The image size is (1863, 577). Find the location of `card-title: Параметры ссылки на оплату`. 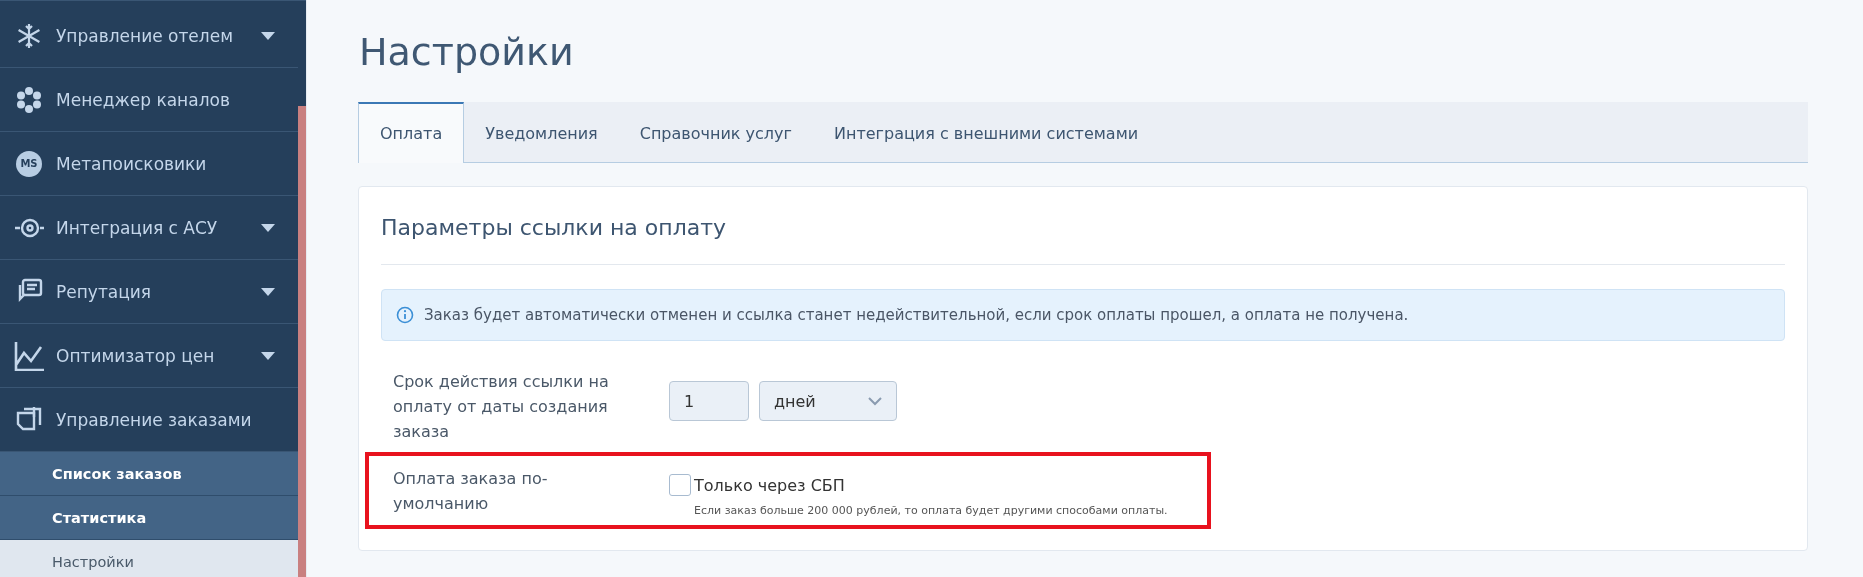

card-title: Параметры ссылки на оплату is located at coordinates (1083, 226).